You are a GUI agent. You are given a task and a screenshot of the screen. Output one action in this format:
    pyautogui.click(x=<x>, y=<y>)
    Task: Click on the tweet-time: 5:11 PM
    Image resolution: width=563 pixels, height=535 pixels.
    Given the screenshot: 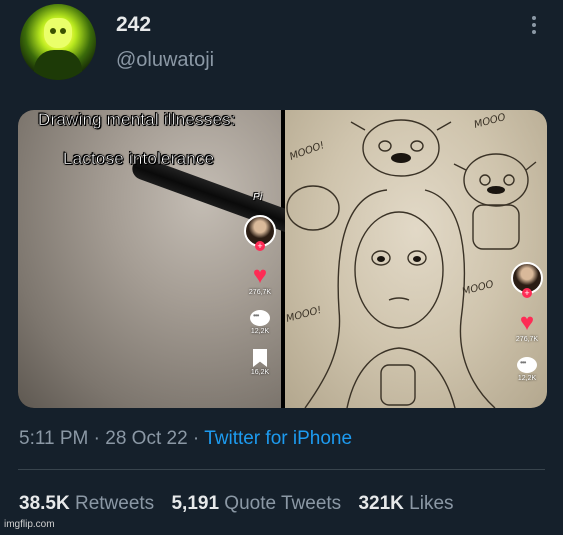 What is the action you would take?
    pyautogui.click(x=53, y=438)
    